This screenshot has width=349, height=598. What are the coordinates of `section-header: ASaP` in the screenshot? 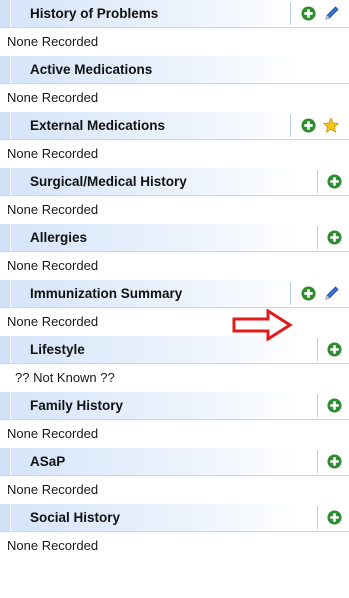 It's located at (174, 462).